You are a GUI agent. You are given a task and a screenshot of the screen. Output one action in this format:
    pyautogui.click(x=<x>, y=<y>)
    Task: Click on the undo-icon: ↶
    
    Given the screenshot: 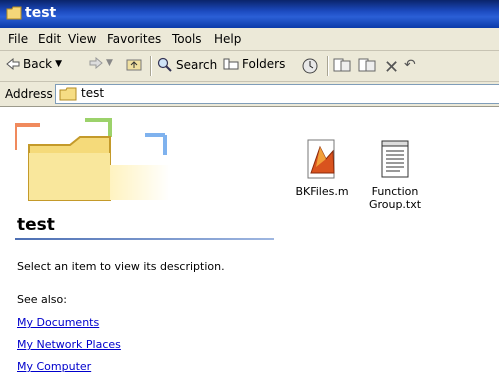 What is the action you would take?
    pyautogui.click(x=410, y=65)
    